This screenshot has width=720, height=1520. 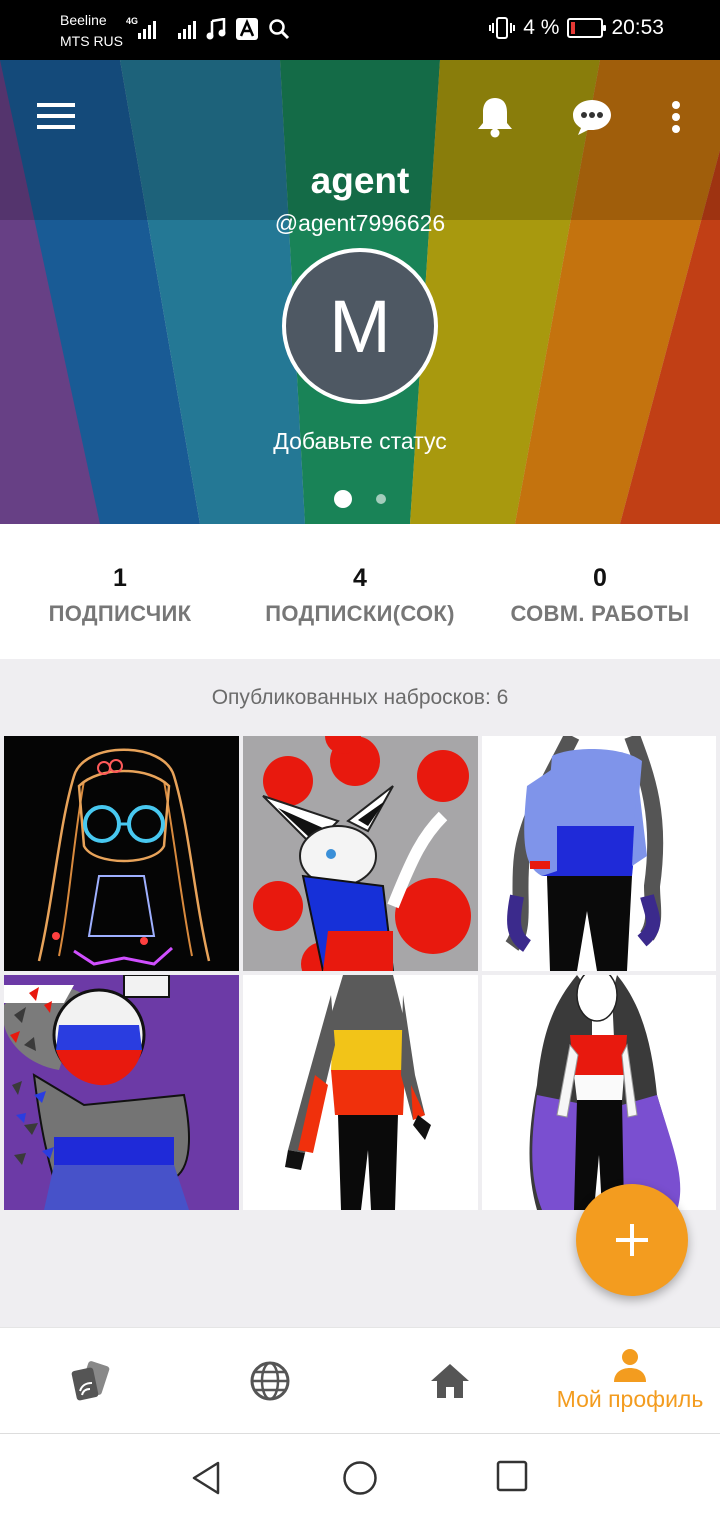 What do you see at coordinates (279, 29) in the screenshot?
I see `search-icon` at bounding box center [279, 29].